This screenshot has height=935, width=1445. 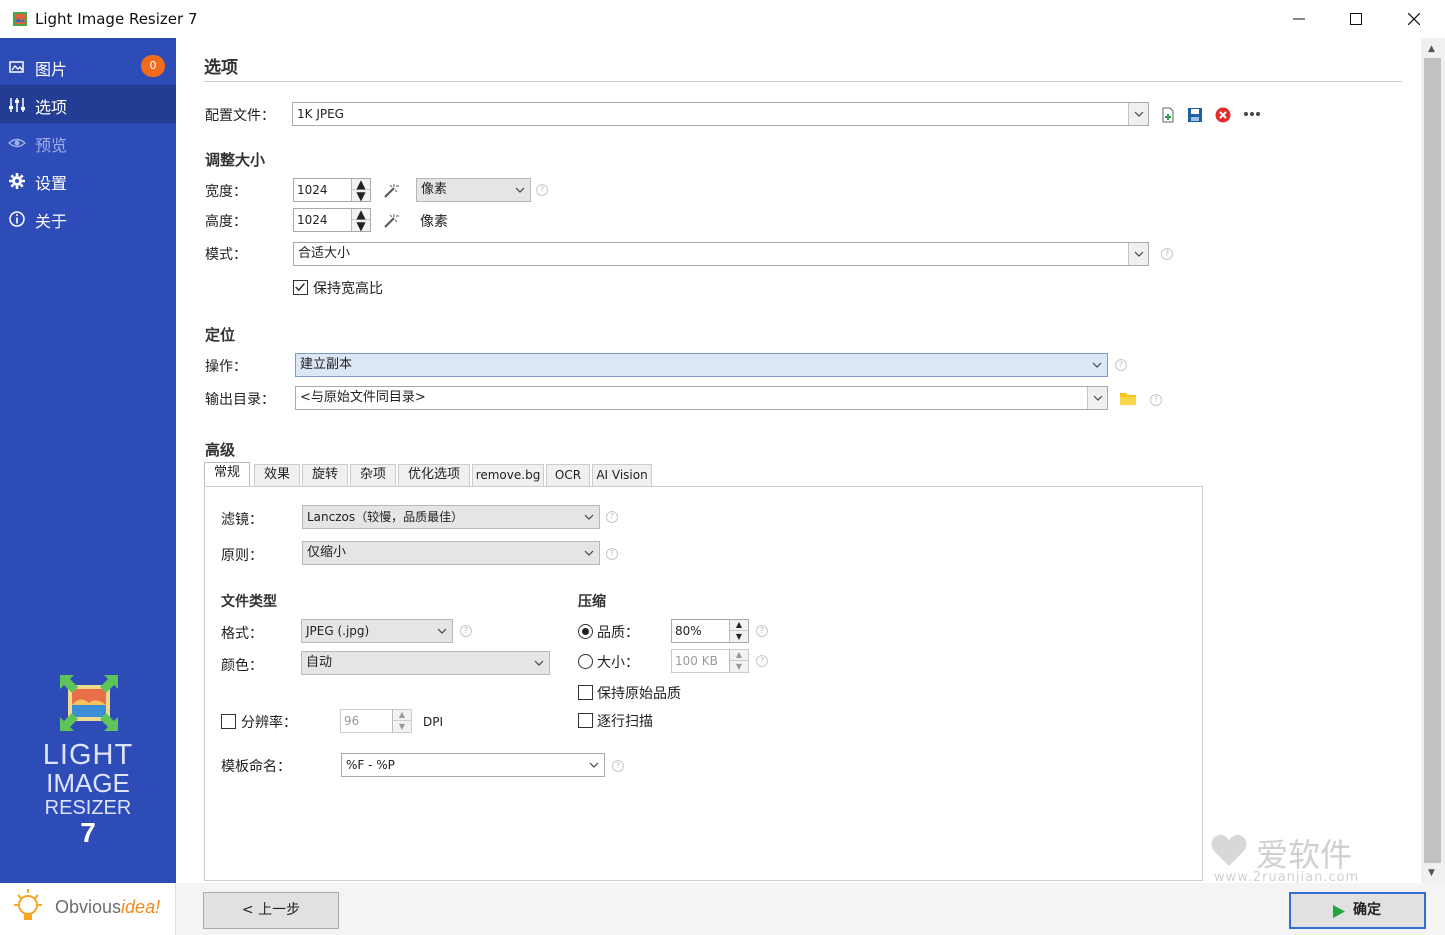 I want to click on sidebar-item-settings: 设置, so click(x=88, y=180).